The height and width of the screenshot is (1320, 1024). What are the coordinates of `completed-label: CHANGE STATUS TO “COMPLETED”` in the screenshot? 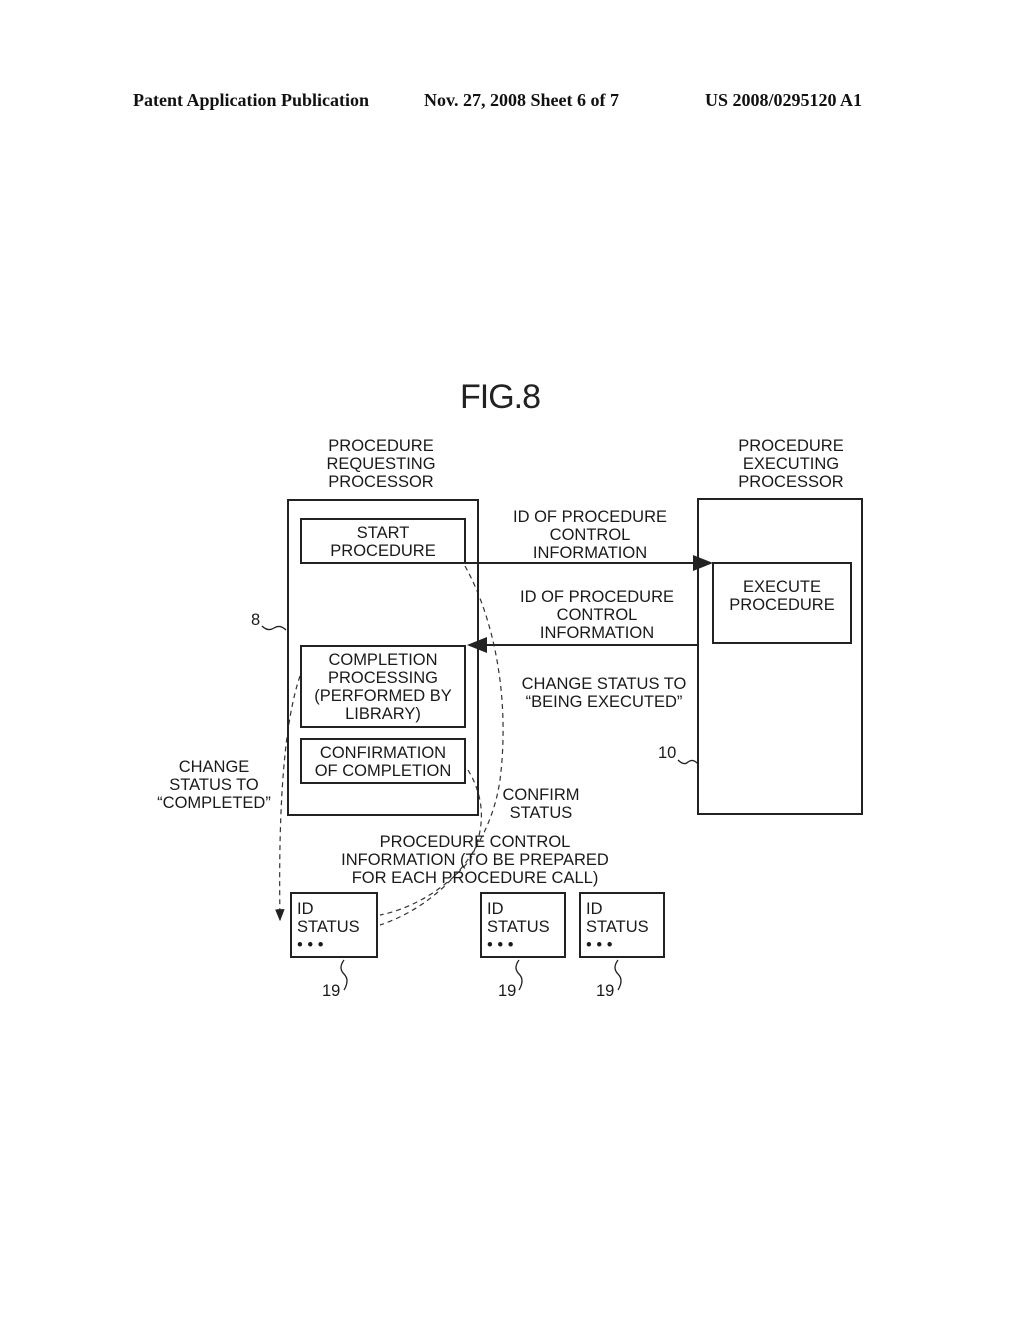 It's located at (214, 785).